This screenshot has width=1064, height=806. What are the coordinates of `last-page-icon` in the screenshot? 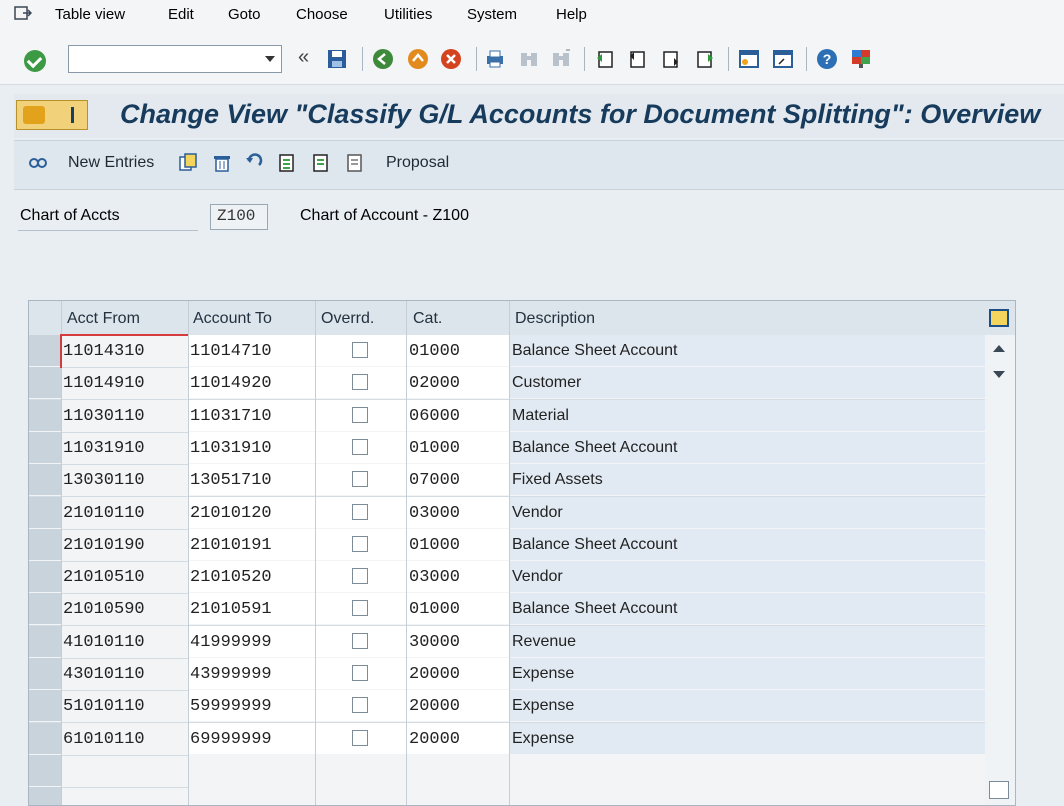 It's located at (705, 59).